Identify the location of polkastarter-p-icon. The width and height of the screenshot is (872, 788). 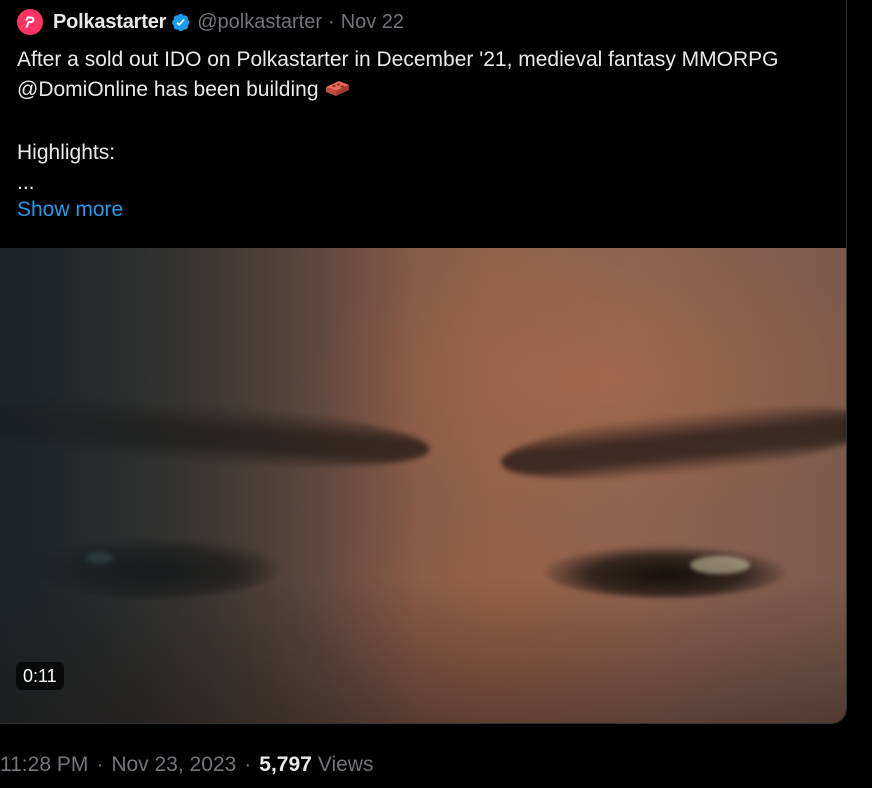
(30, 22).